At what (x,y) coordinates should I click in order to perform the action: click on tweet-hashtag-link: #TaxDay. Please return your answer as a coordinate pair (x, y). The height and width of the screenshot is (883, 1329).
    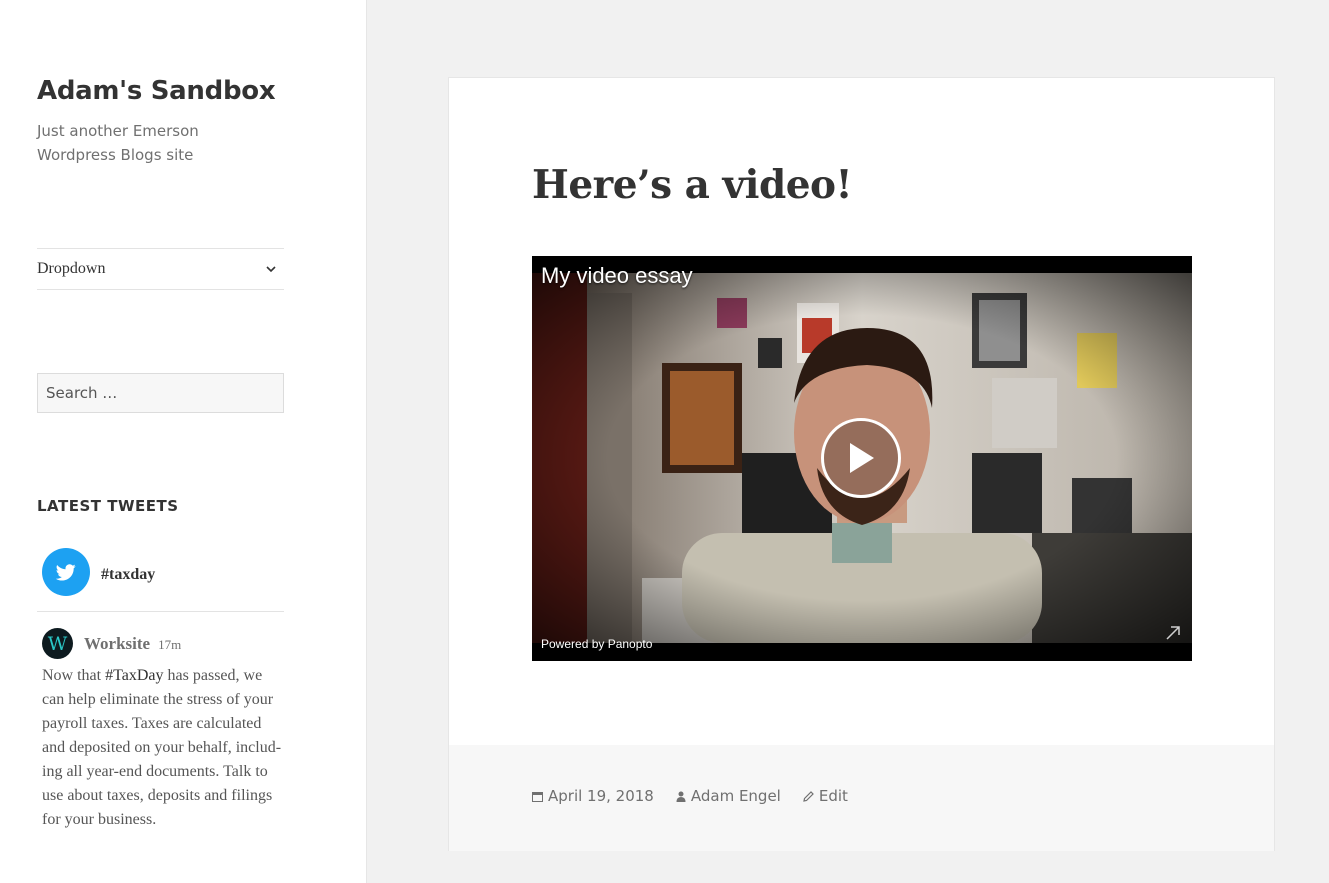
    Looking at the image, I should click on (134, 675).